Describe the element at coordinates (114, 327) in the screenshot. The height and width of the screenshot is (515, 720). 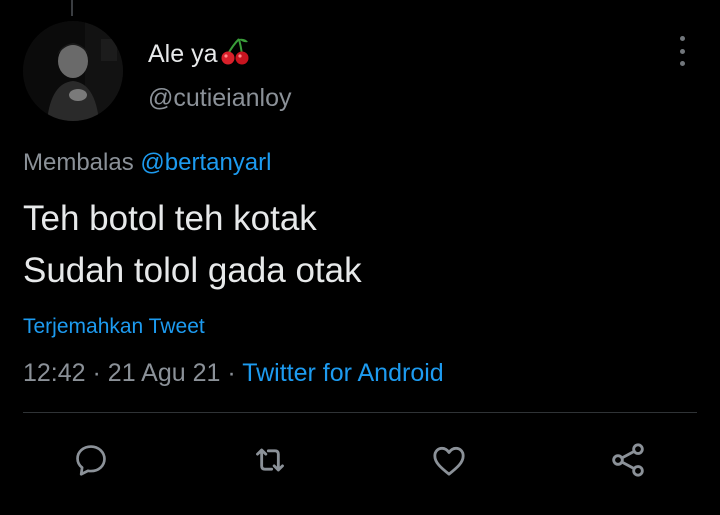
I see `translate-tweet-link: Terjemahkan Tweet` at that location.